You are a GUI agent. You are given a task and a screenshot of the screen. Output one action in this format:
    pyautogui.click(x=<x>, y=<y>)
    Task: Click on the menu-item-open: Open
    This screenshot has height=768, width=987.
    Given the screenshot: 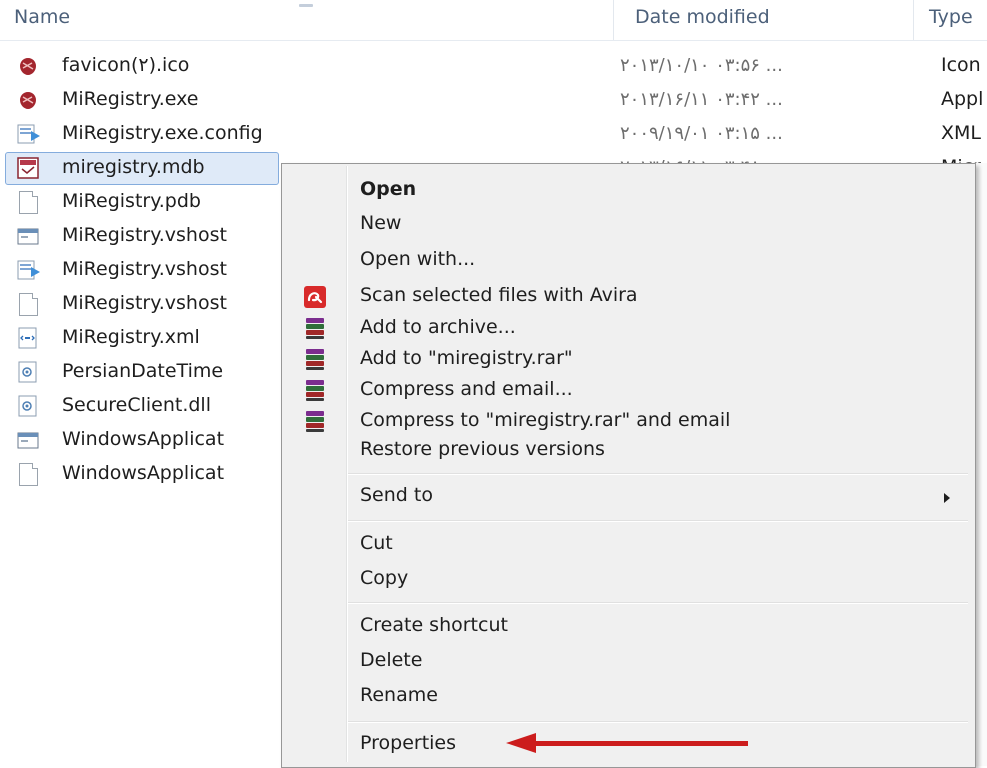 What is the action you would take?
    pyautogui.click(x=628, y=191)
    